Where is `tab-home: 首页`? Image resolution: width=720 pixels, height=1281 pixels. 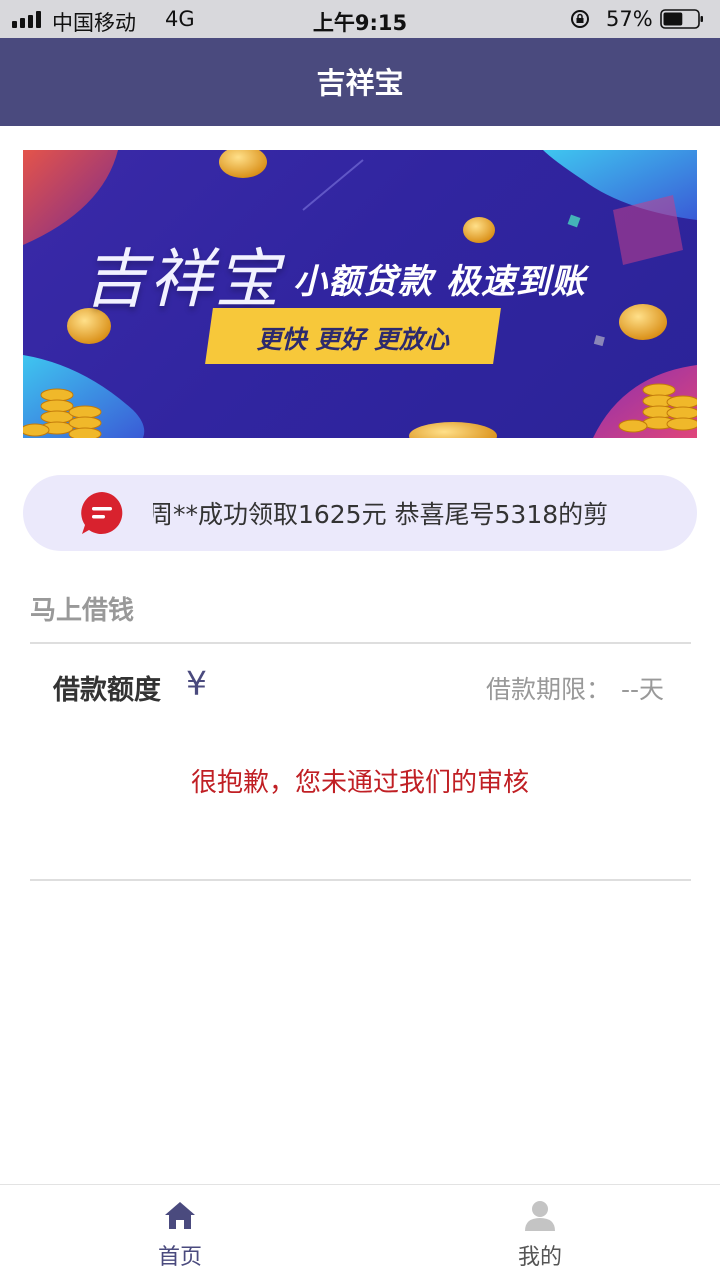
tab-home: 首页 is located at coordinates (180, 1233).